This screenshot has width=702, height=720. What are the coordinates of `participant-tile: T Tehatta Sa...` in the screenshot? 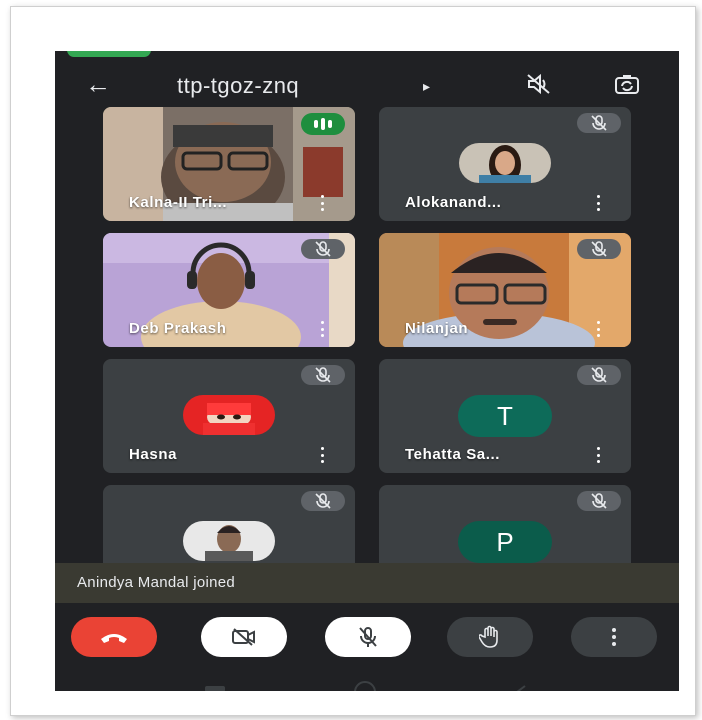 It's located at (505, 416).